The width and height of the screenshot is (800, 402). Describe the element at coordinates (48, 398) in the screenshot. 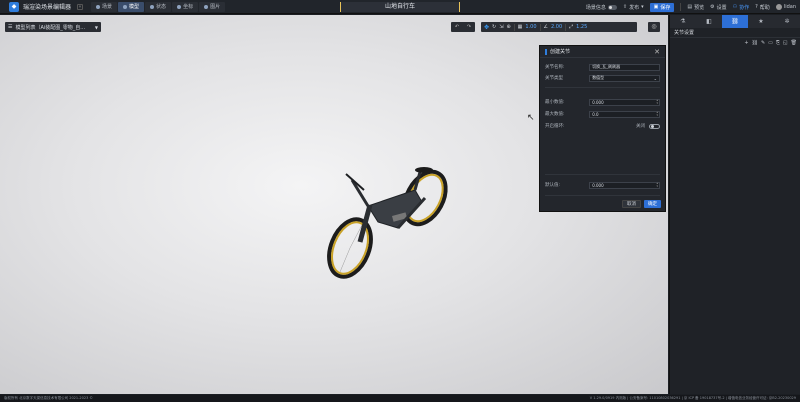

I see `copyright-text: 版权所有 北京数字天梁信息技术有限公司 2021-2023 ©` at that location.